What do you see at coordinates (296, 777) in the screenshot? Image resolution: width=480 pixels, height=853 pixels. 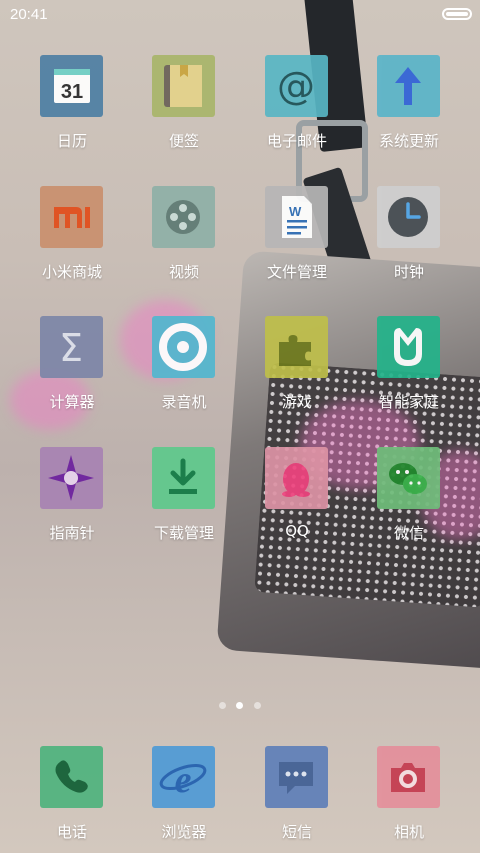 I see `message-icon` at bounding box center [296, 777].